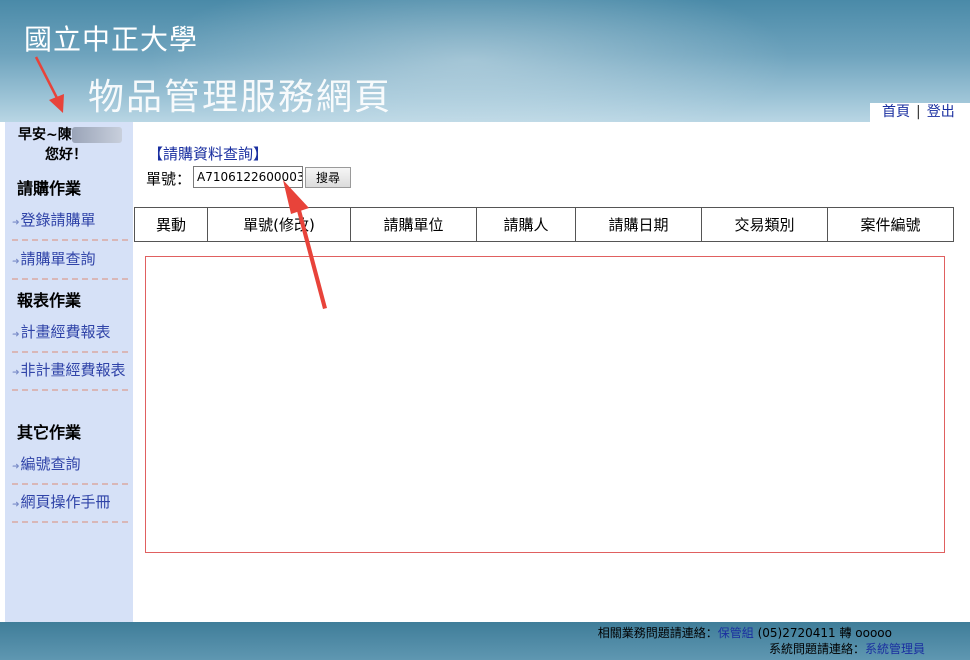  I want to click on redacted-name, so click(96, 135).